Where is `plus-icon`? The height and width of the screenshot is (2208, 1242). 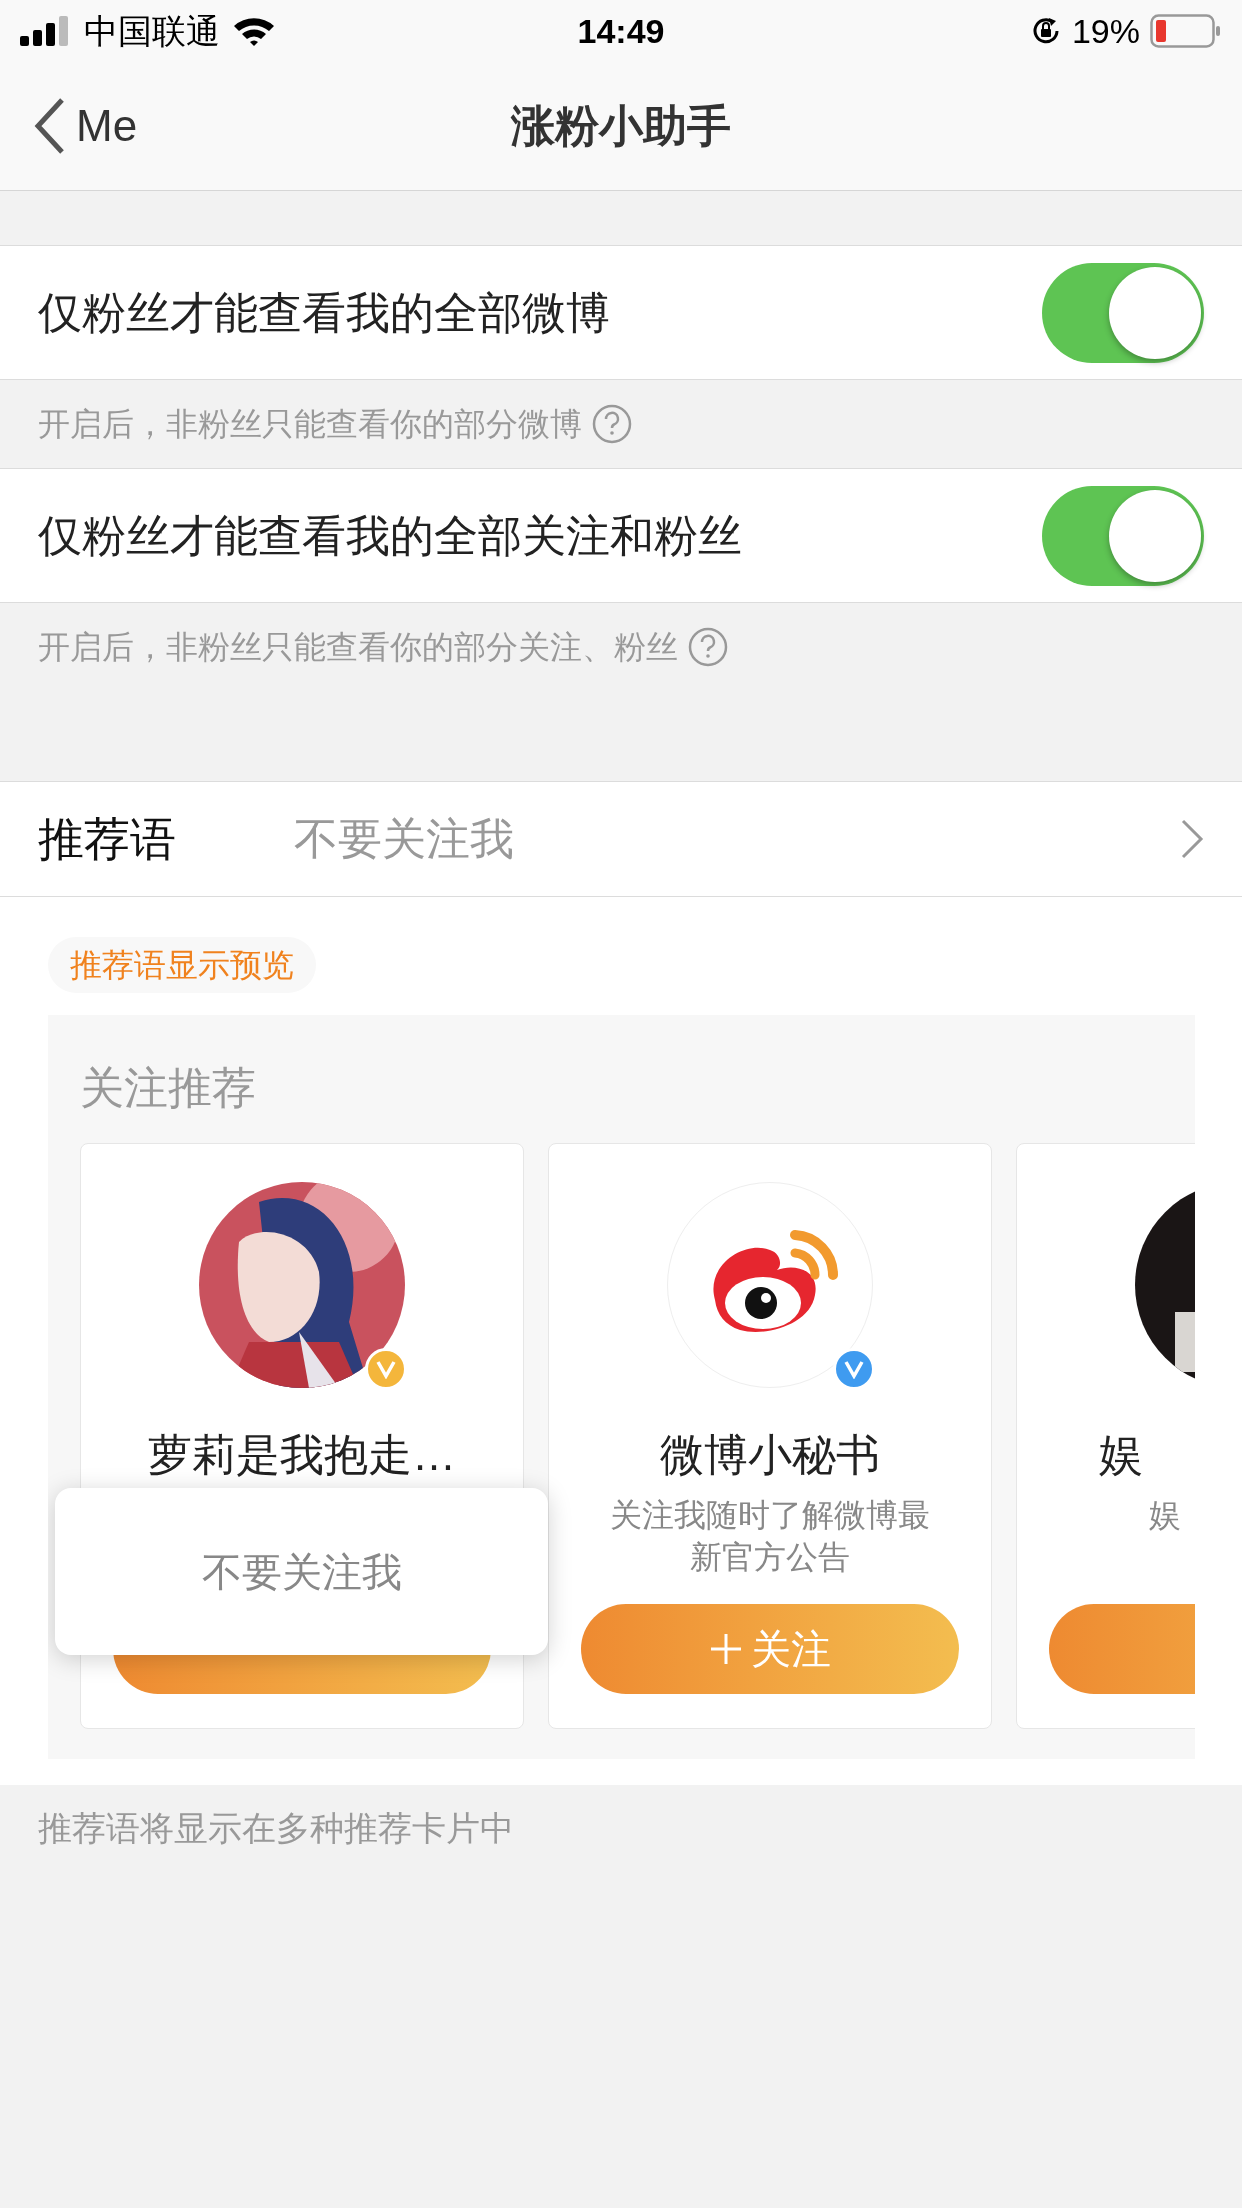
plus-icon is located at coordinates (726, 1649).